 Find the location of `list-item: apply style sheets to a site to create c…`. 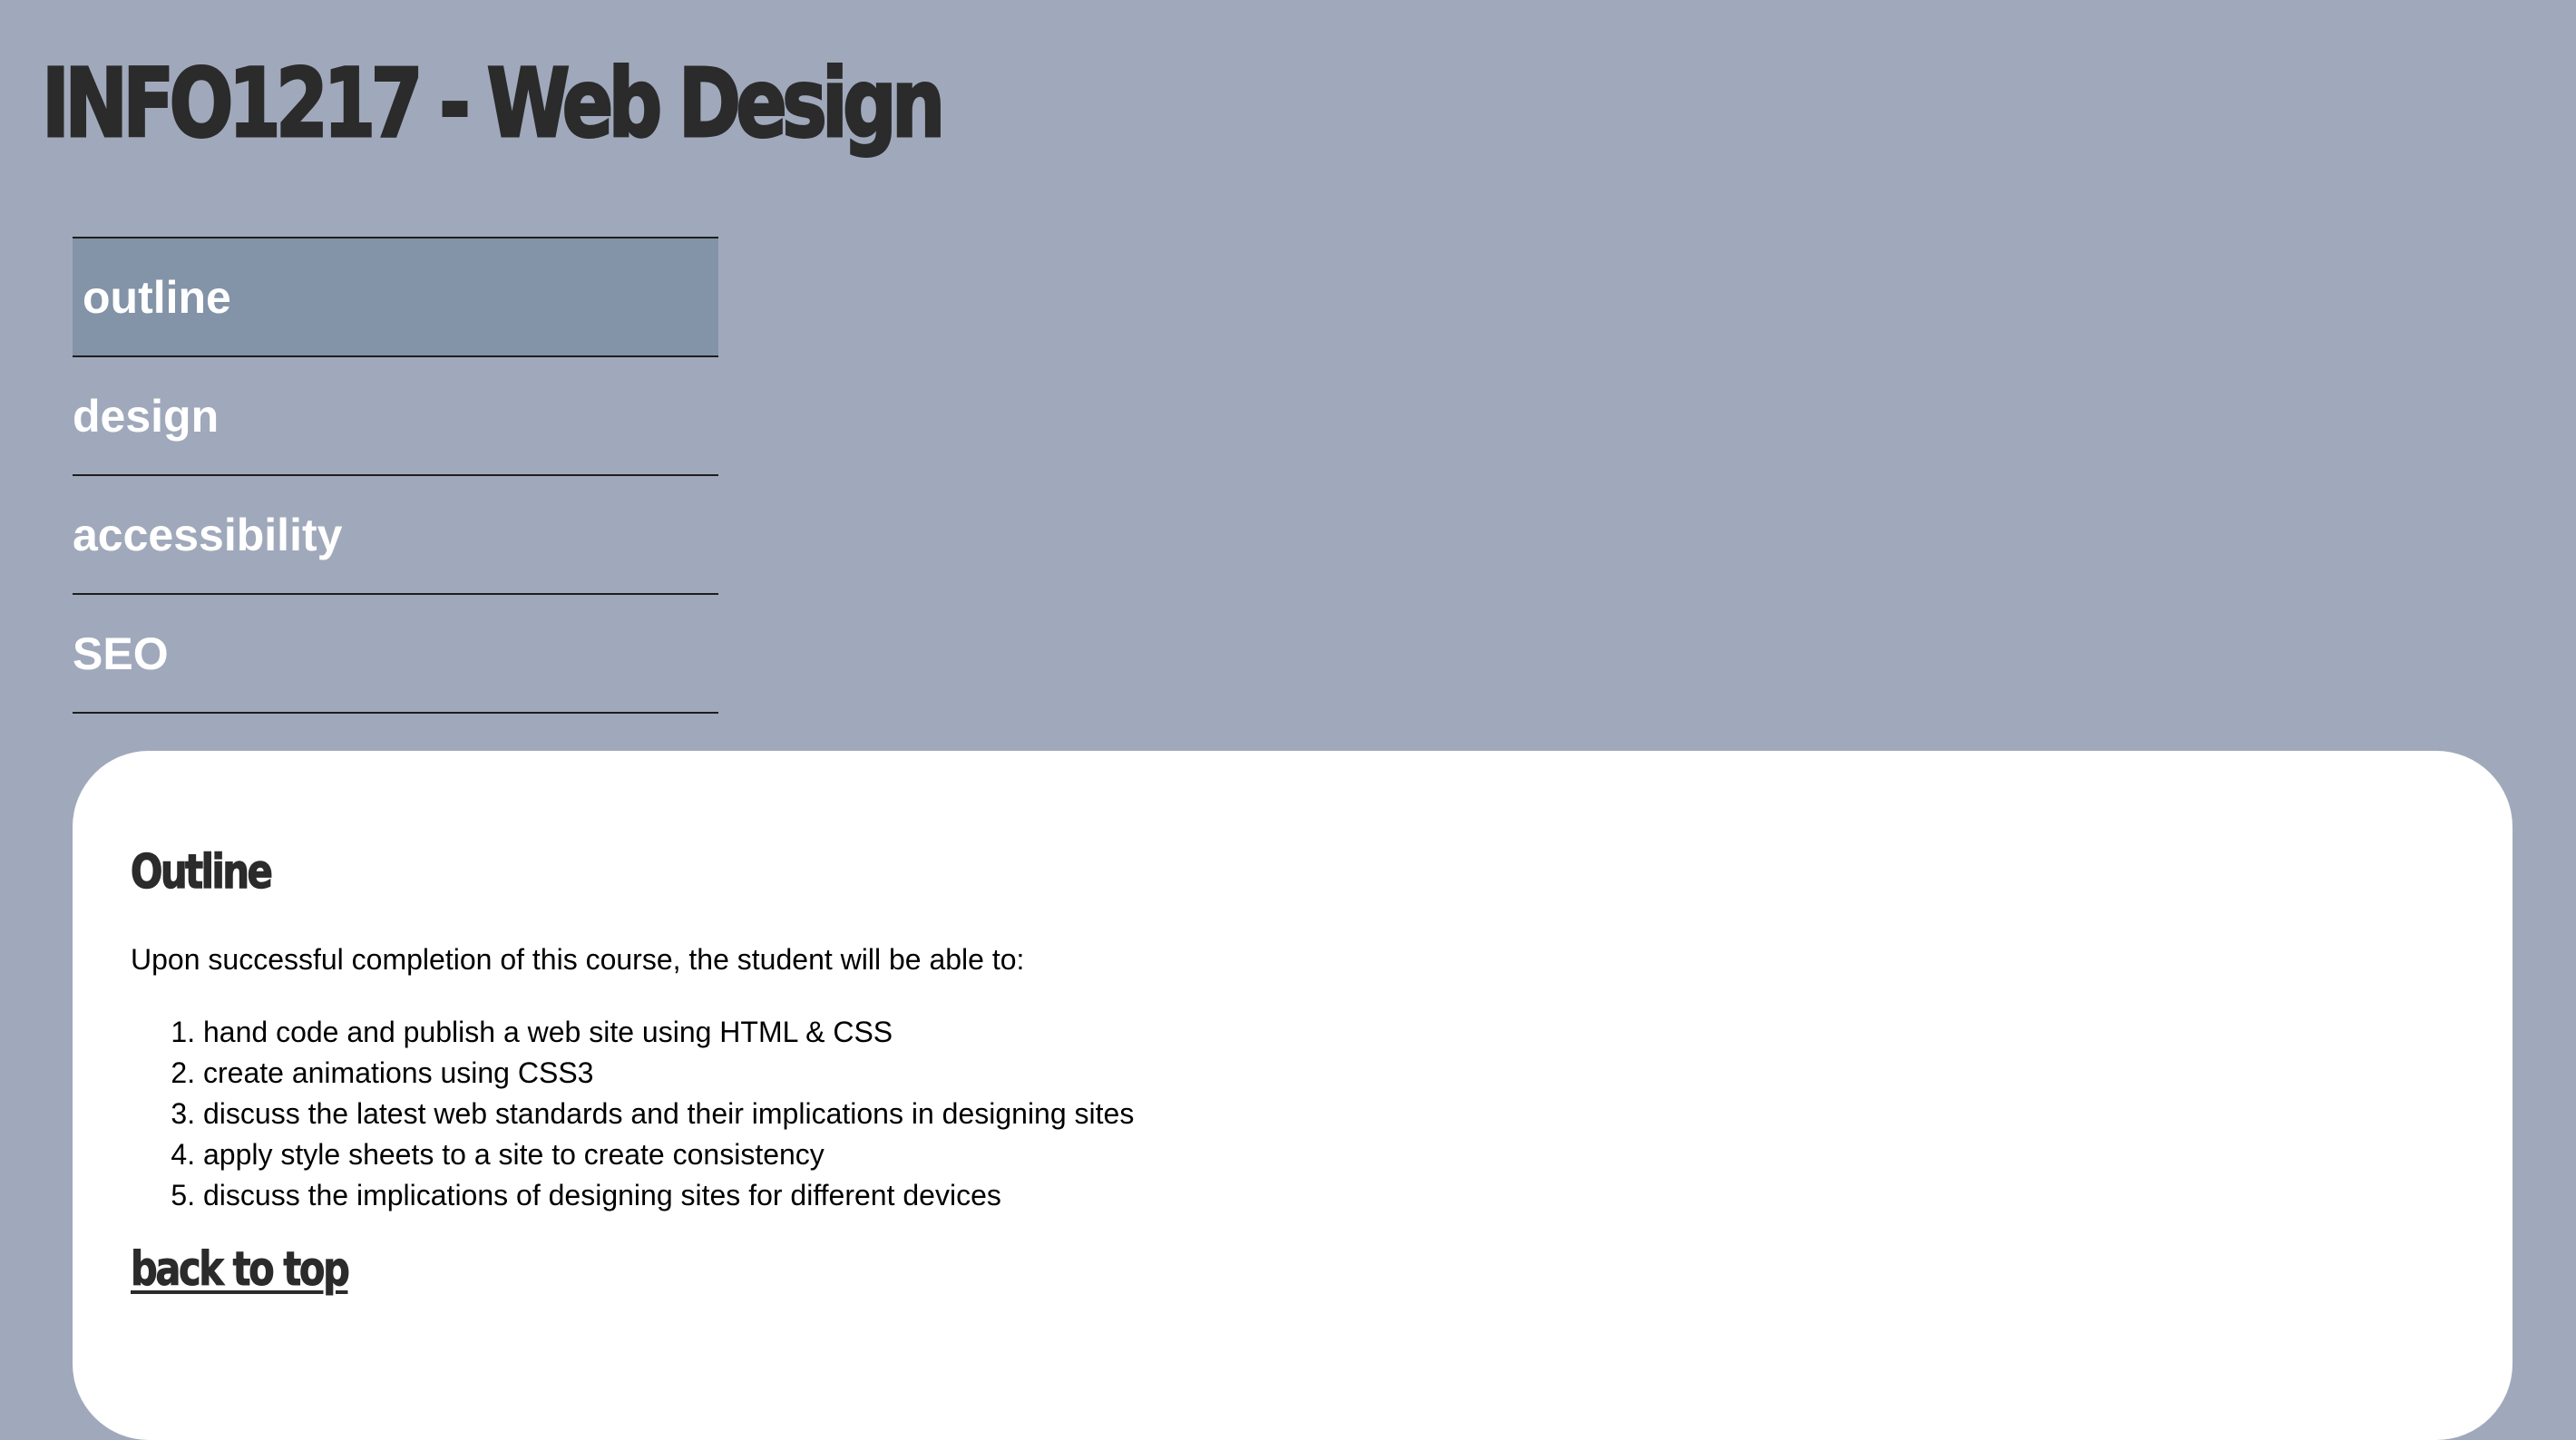

list-item: apply style sheets to a site to create c… is located at coordinates (668, 1154).